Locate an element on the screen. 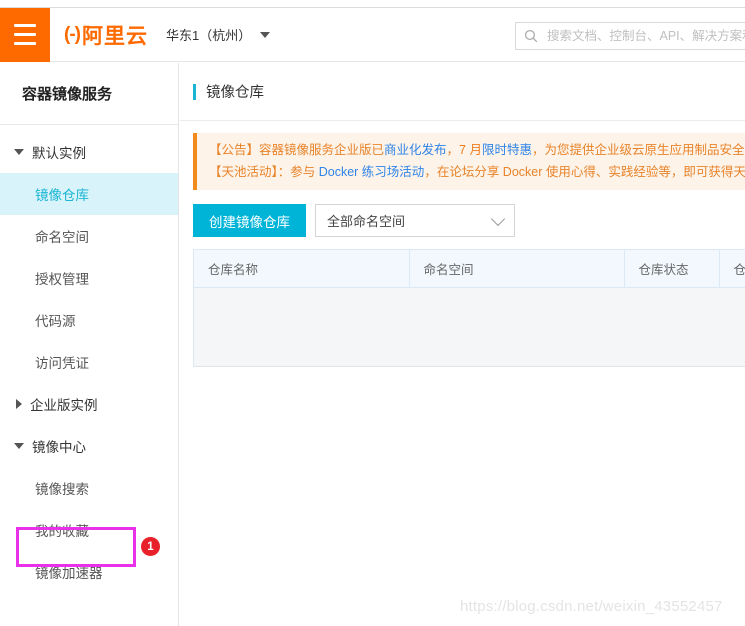  toolbar: 创建镜像仓库 全部命名空间 is located at coordinates (469, 220).